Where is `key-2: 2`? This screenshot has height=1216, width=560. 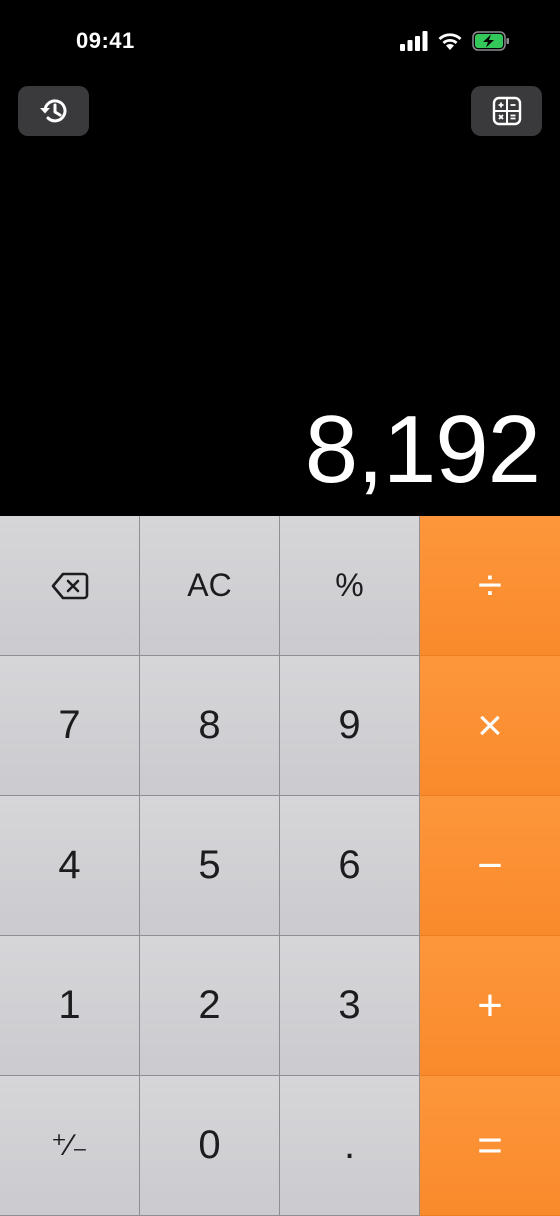
key-2: 2 is located at coordinates (210, 1006).